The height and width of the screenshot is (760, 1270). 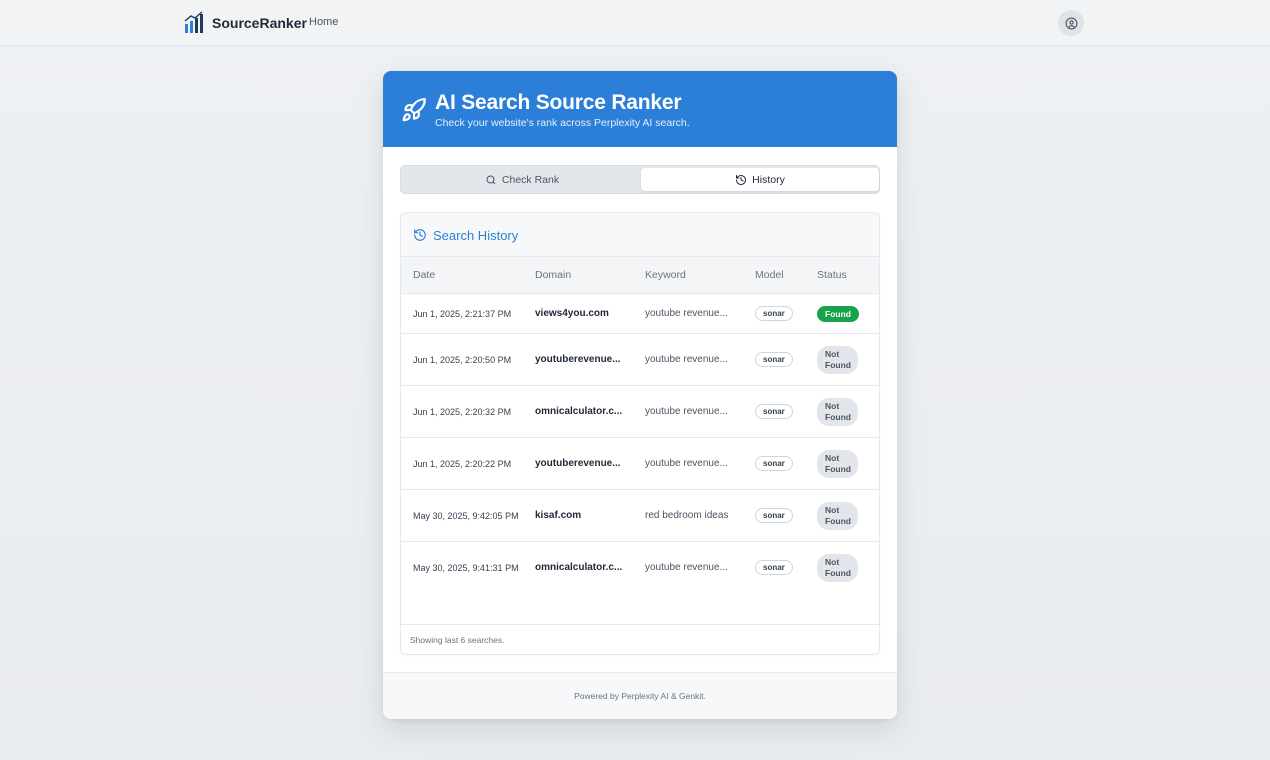 I want to click on row-date: Jun 1, 2025, 2:20:22 PM, so click(x=462, y=464).